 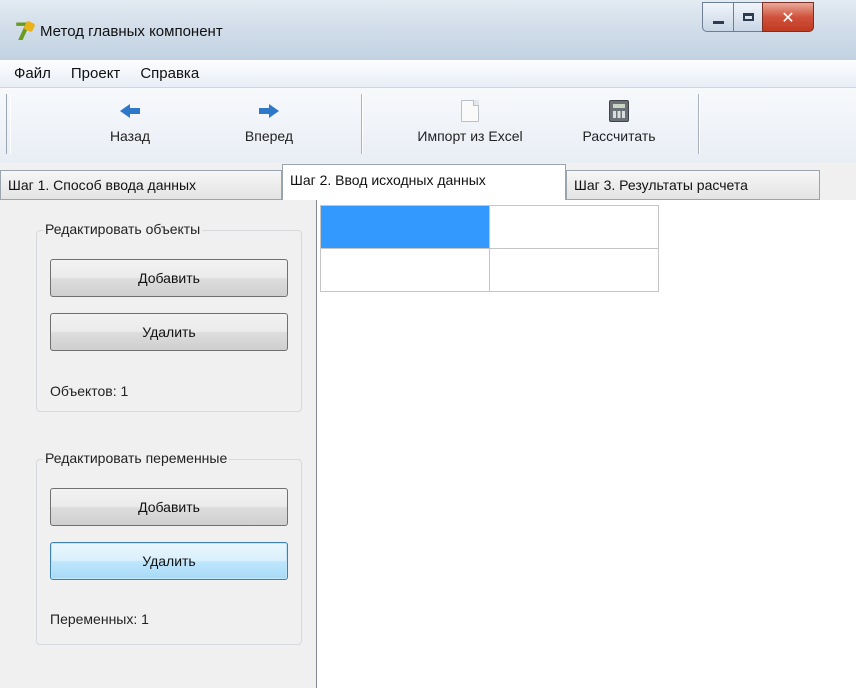 I want to click on forward-button: Вперед, so click(x=269, y=127).